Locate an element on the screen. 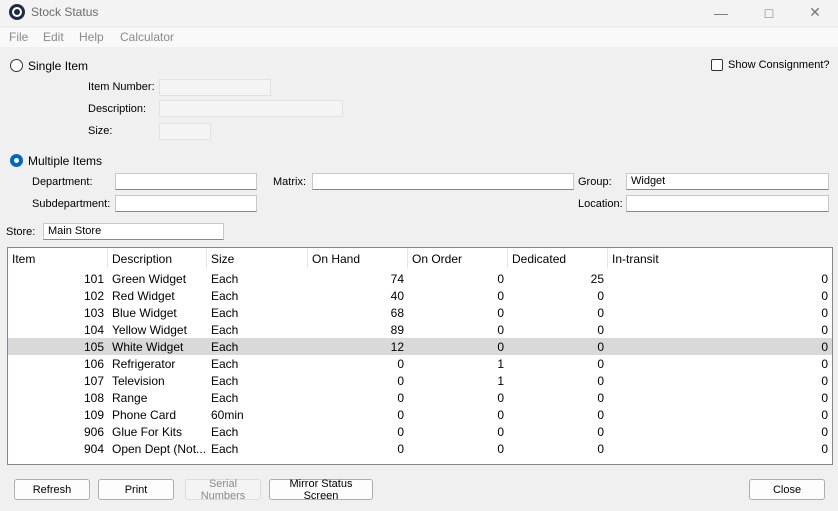 This screenshot has height=511, width=838. print-button: Print is located at coordinates (136, 489).